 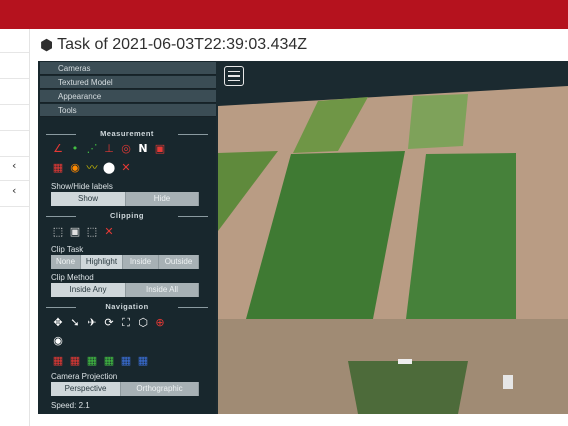 What do you see at coordinates (58, 232) in the screenshot?
I see `clip-volume-icon: ⬚` at bounding box center [58, 232].